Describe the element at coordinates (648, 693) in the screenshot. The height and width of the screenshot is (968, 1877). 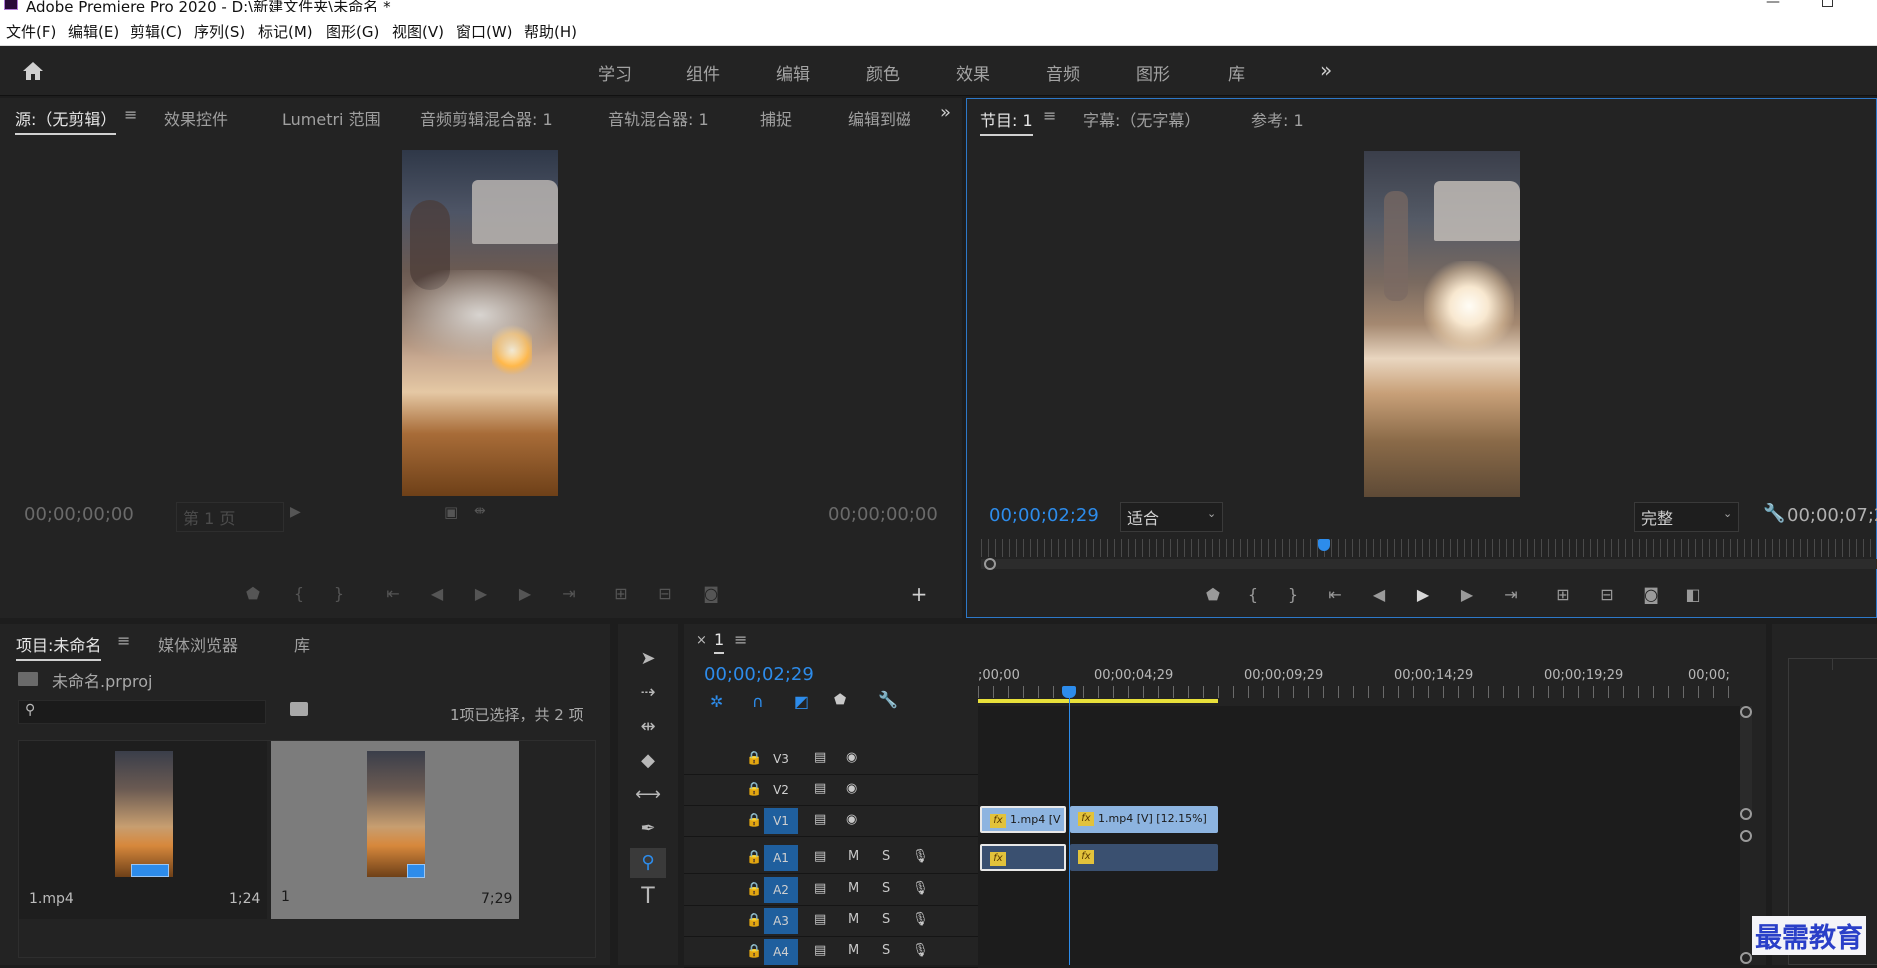
I see `track-select-tool-icon: ⇢` at that location.